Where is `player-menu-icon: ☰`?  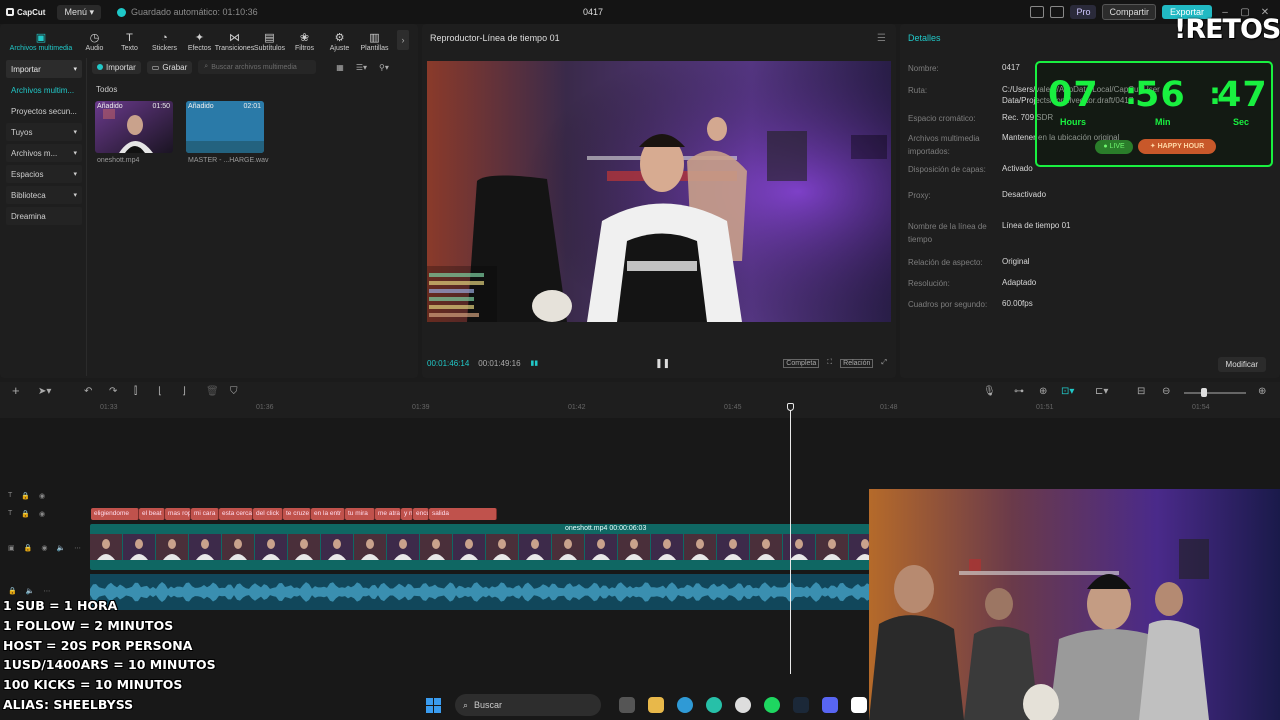
player-menu-icon: ☰ is located at coordinates (881, 38).